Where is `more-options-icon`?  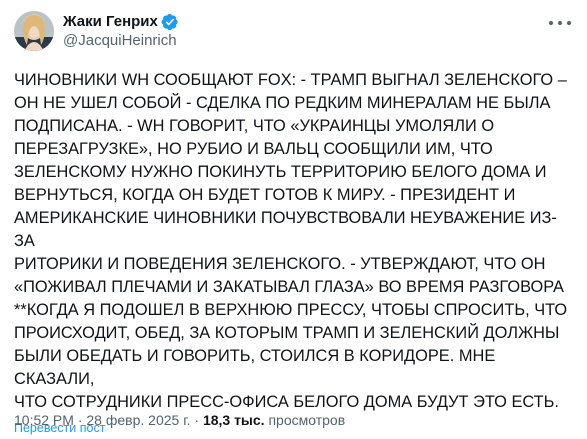 more-options-icon is located at coordinates (560, 23).